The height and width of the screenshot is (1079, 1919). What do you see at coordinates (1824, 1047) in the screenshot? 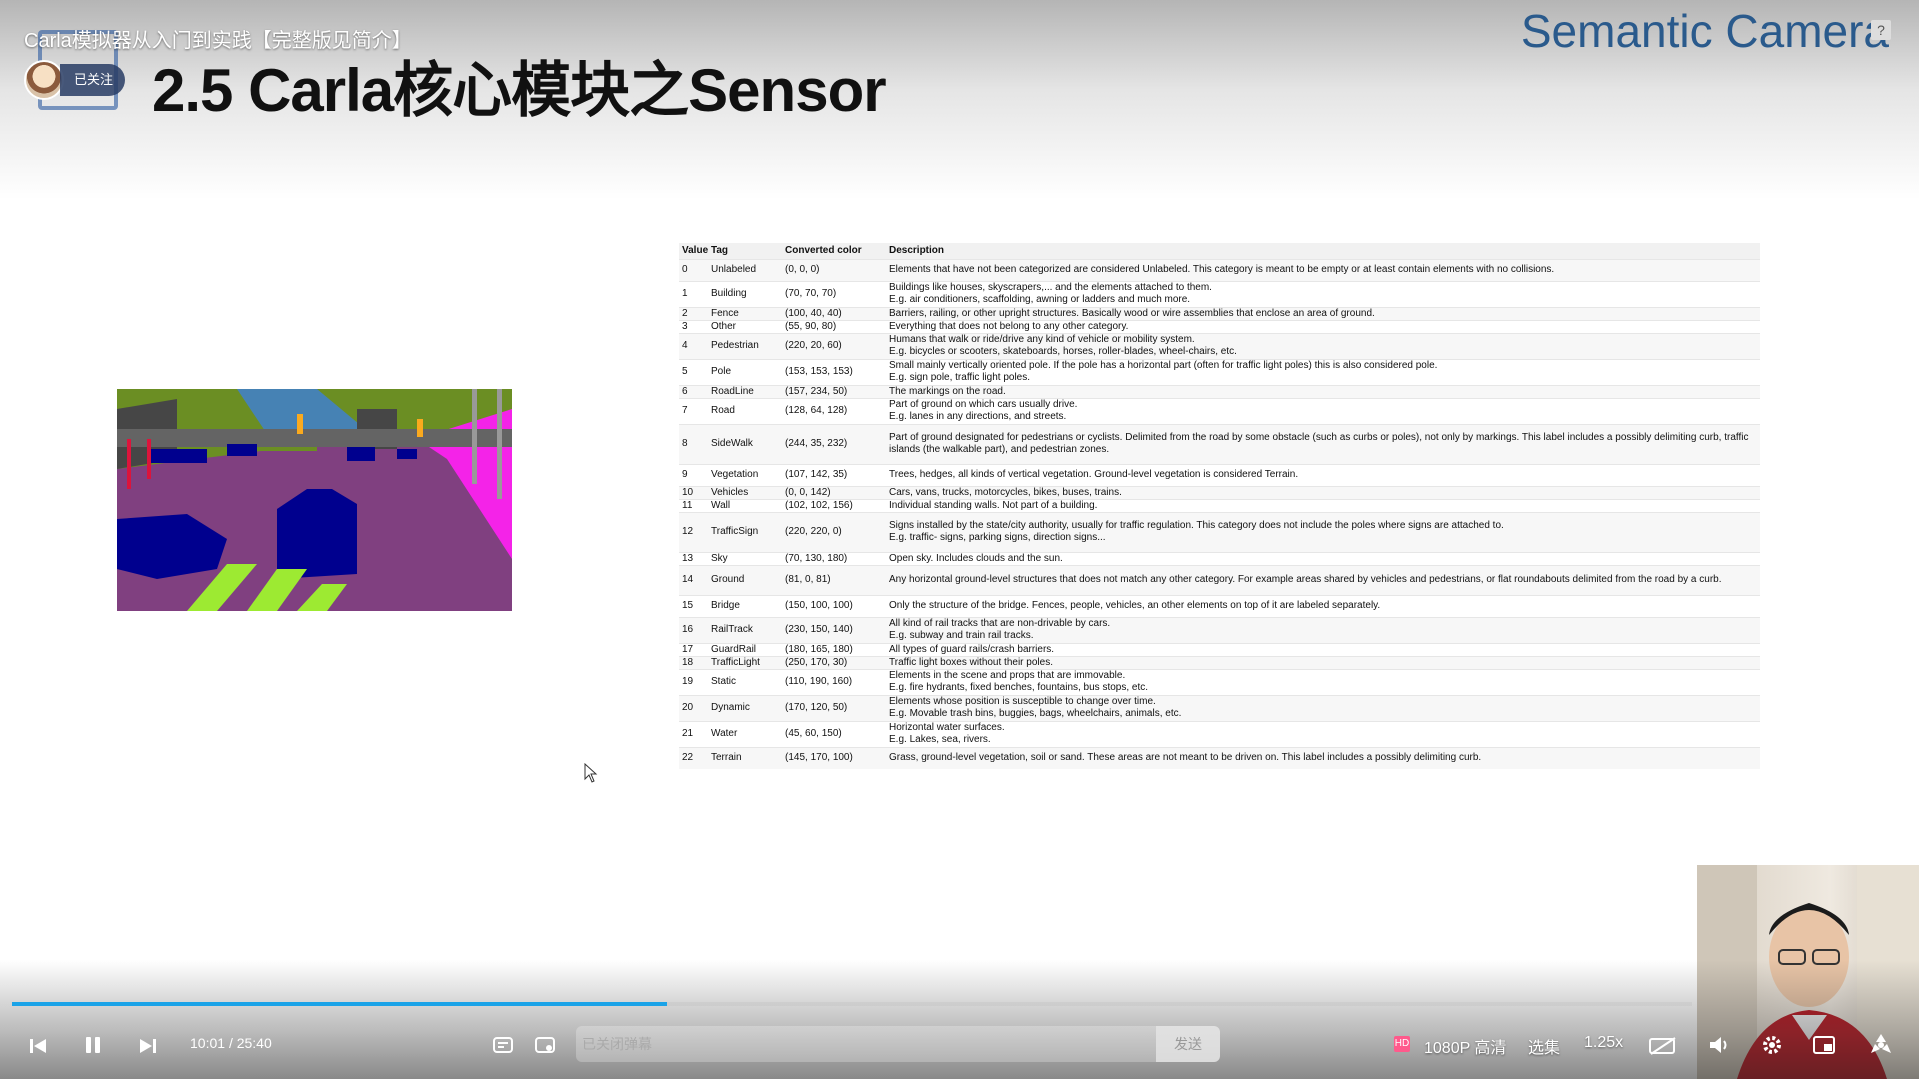
I see `picture-in-picture-icon` at bounding box center [1824, 1047].